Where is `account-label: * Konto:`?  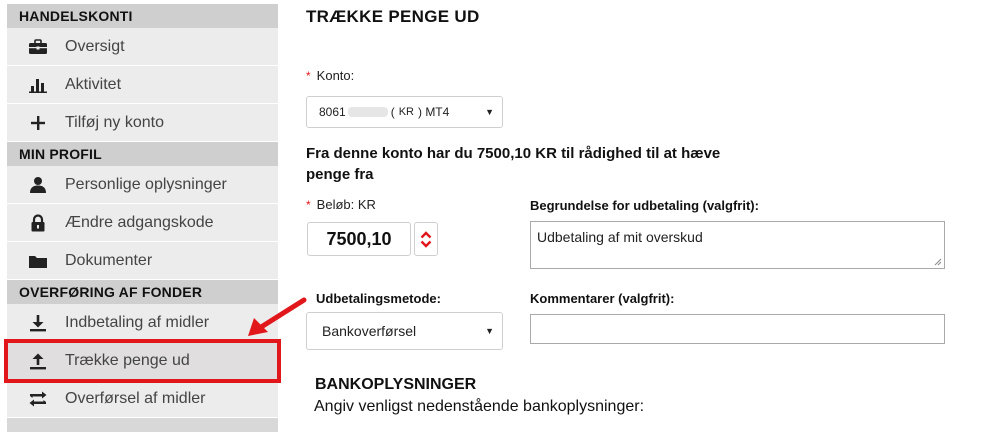
account-label: * Konto: is located at coordinates (330, 75).